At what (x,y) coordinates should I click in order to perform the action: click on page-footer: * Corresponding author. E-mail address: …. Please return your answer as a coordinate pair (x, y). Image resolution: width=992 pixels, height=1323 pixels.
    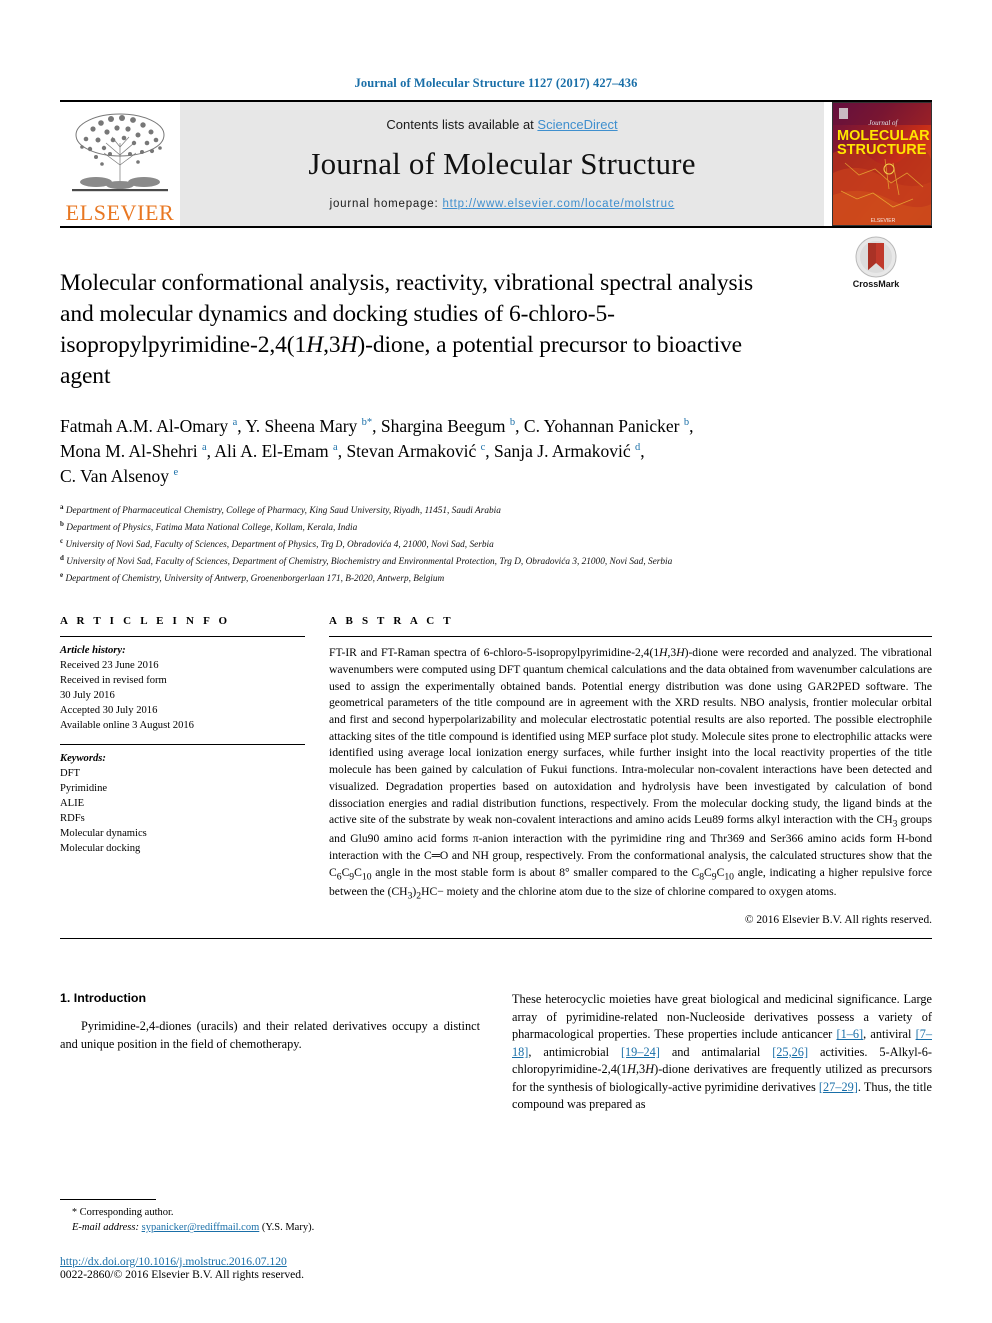
    Looking at the image, I should click on (270, 1239).